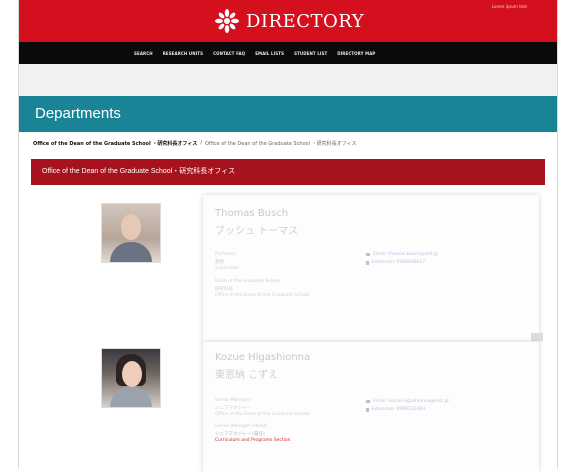 The height and width of the screenshot is (472, 564). What do you see at coordinates (219, 262) in the screenshot?
I see `person-title-jp: 教授` at bounding box center [219, 262].